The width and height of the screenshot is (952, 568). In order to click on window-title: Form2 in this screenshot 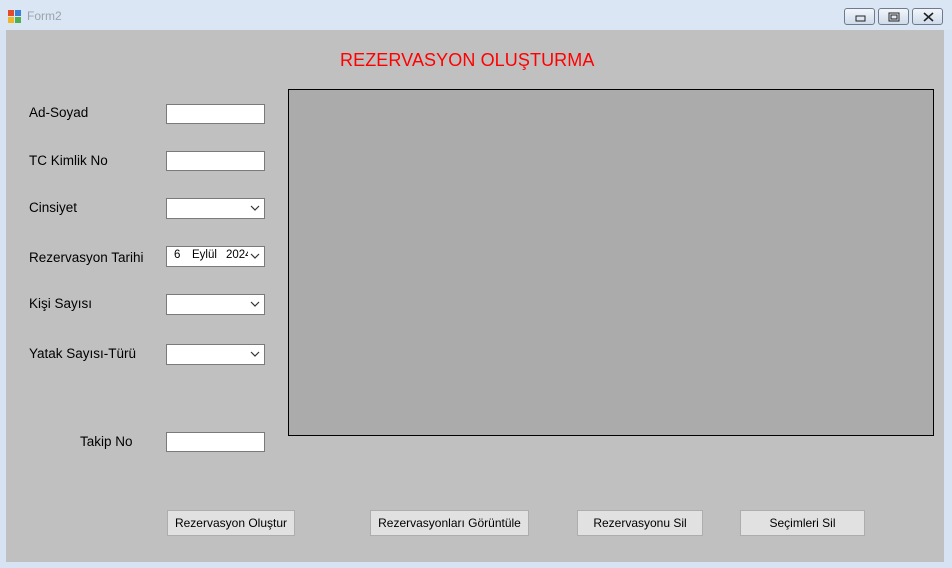, I will do `click(44, 16)`.